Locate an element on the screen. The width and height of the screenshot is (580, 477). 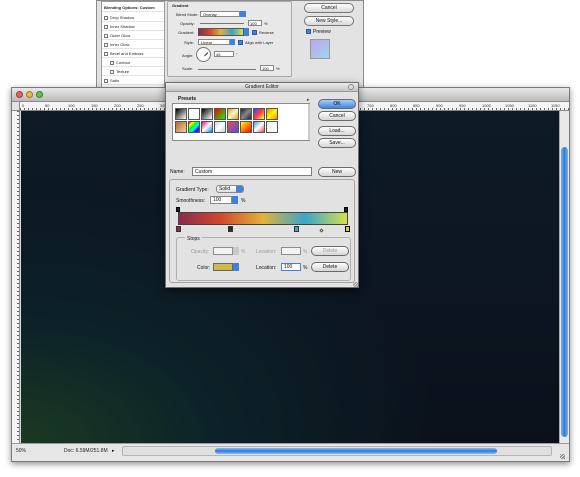
ruler-label: 800 is located at coordinates (393, 105).